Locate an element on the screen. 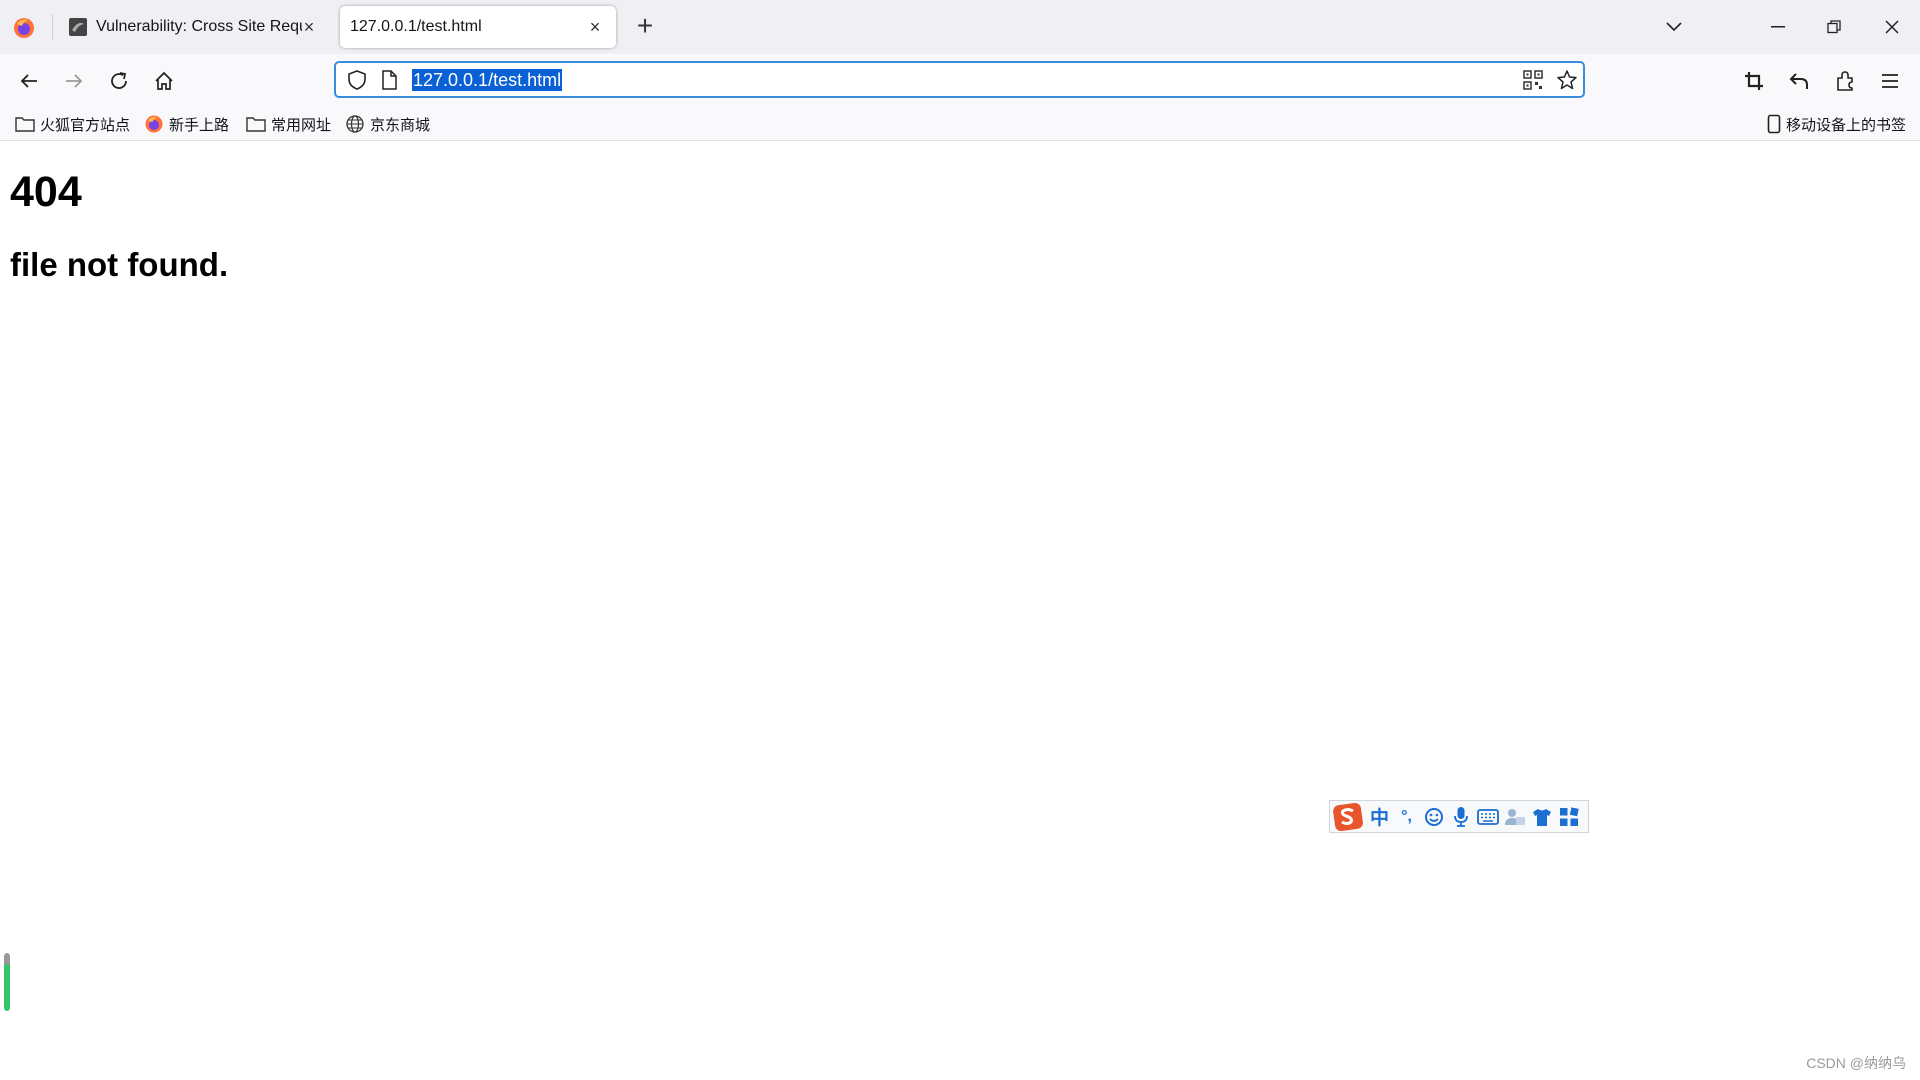 The image size is (1920, 1080). skin-shirt-icon is located at coordinates (1541, 817).